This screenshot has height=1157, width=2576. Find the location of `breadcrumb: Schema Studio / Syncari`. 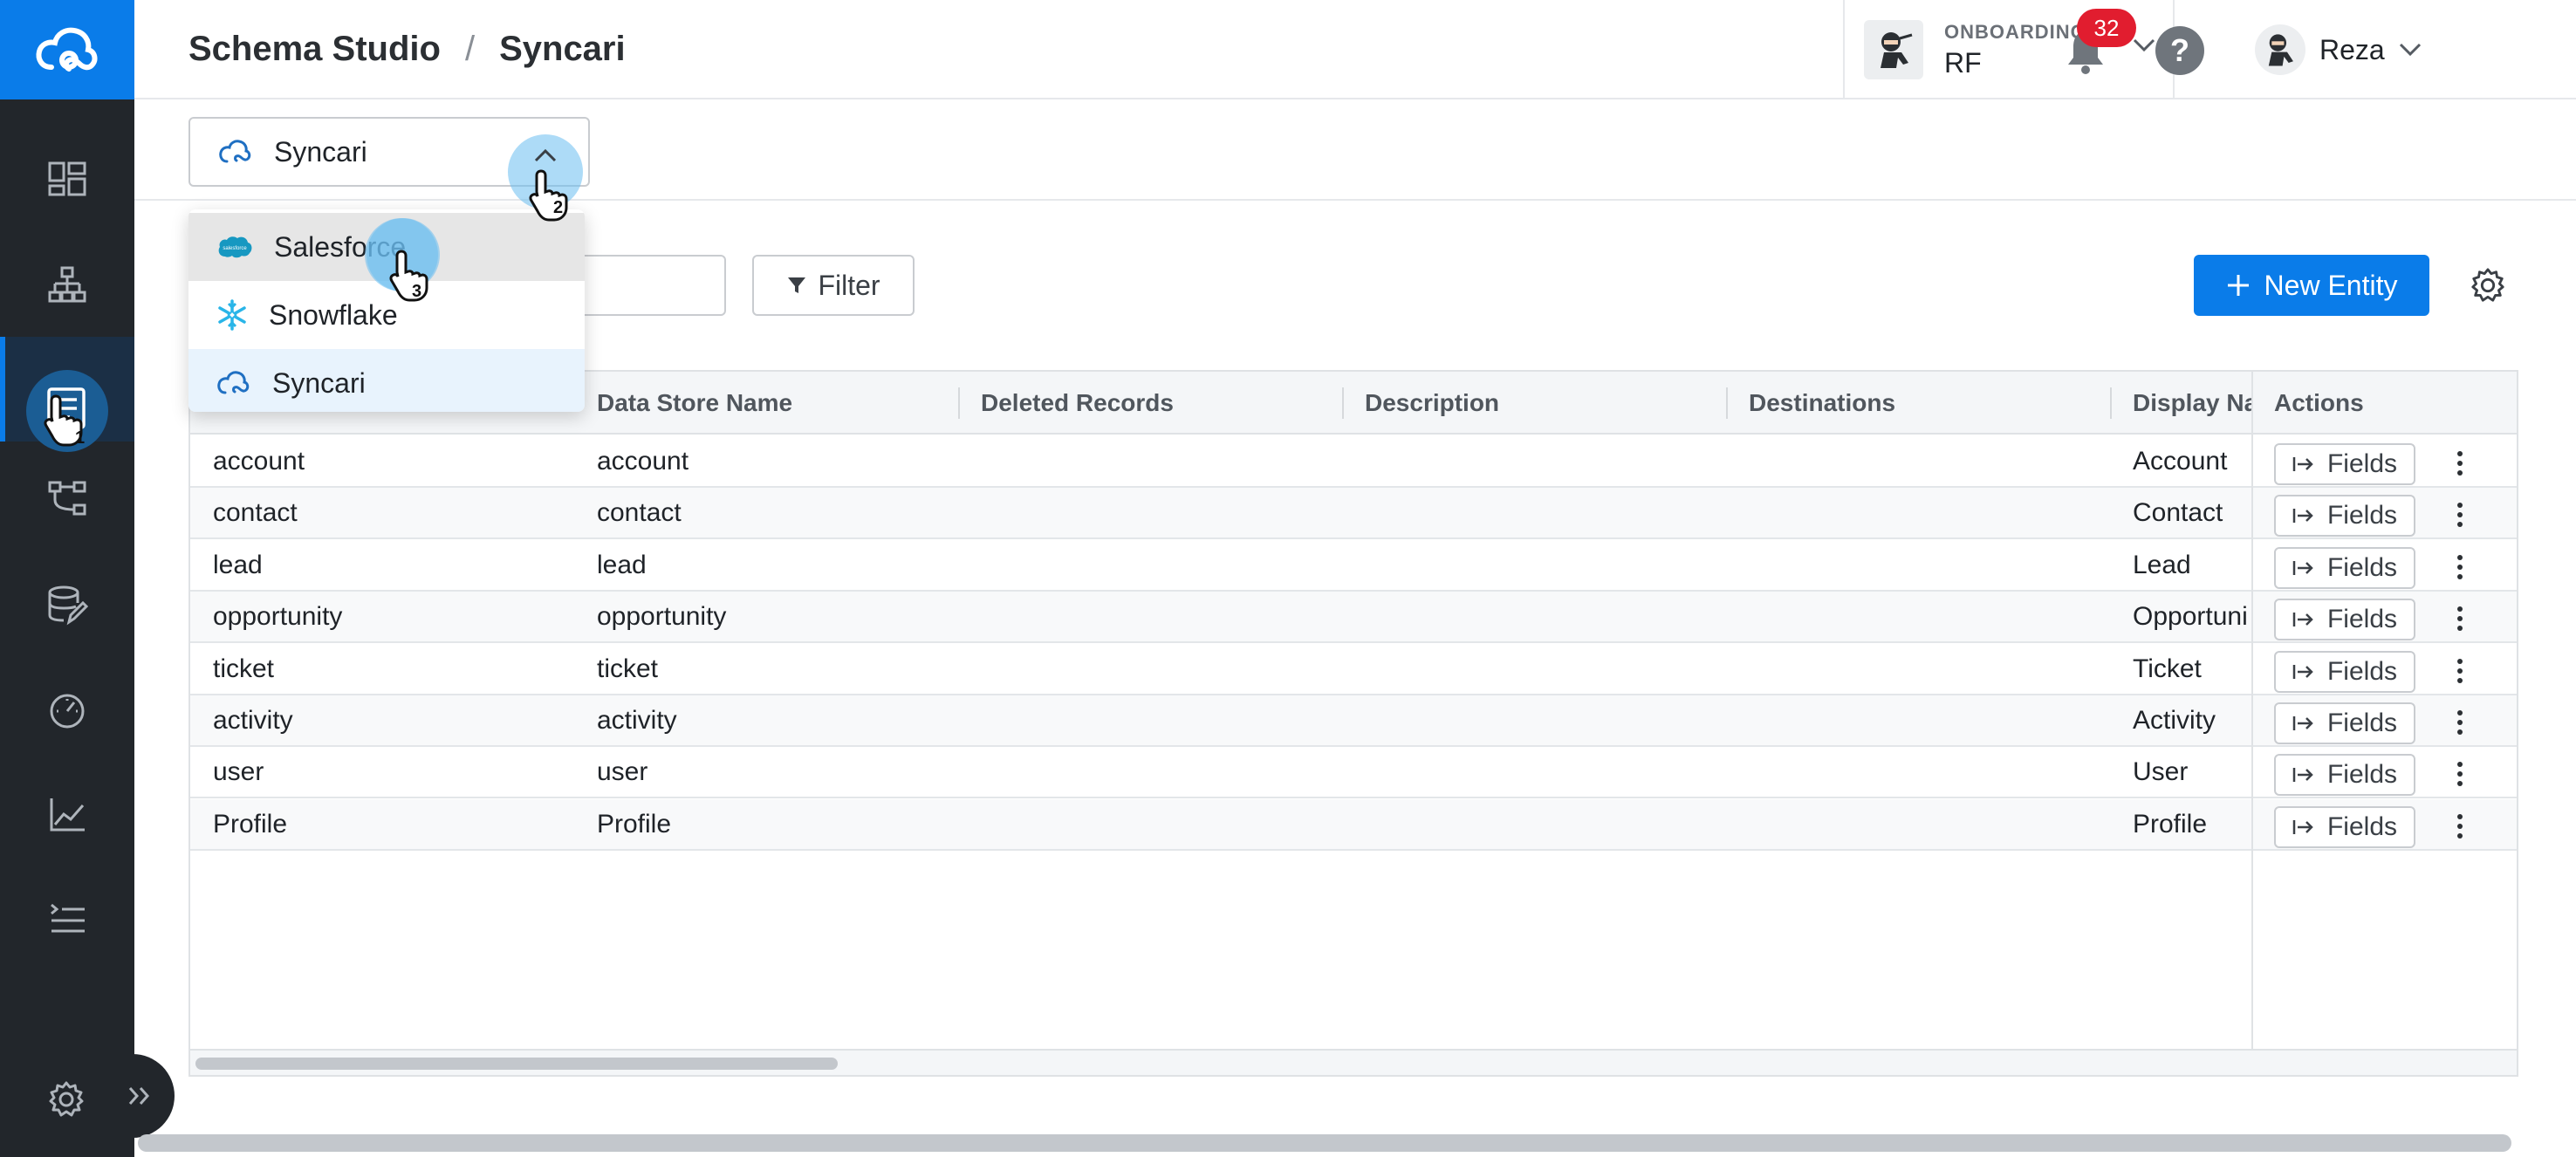

breadcrumb: Schema Studio / Syncari is located at coordinates (407, 49).